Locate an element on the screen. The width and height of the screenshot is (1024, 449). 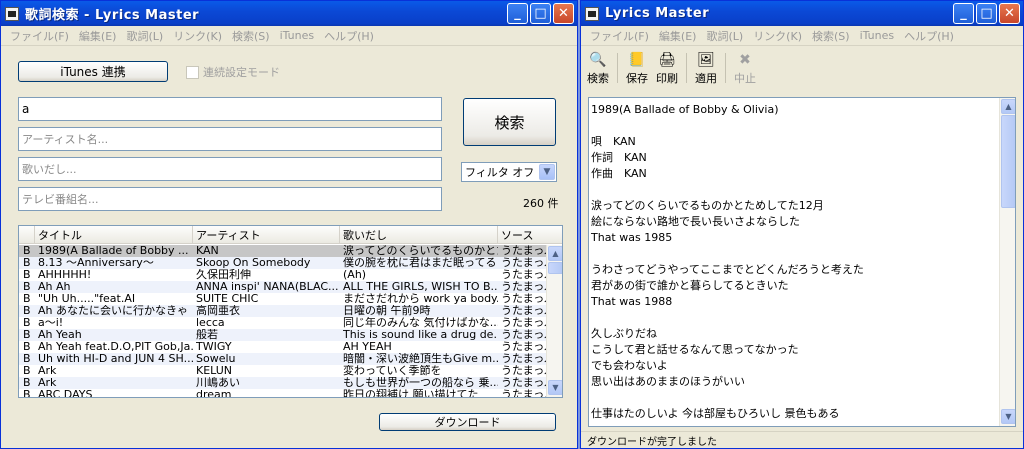
cell-lyrics: AH YEAH is located at coordinates (367, 347).